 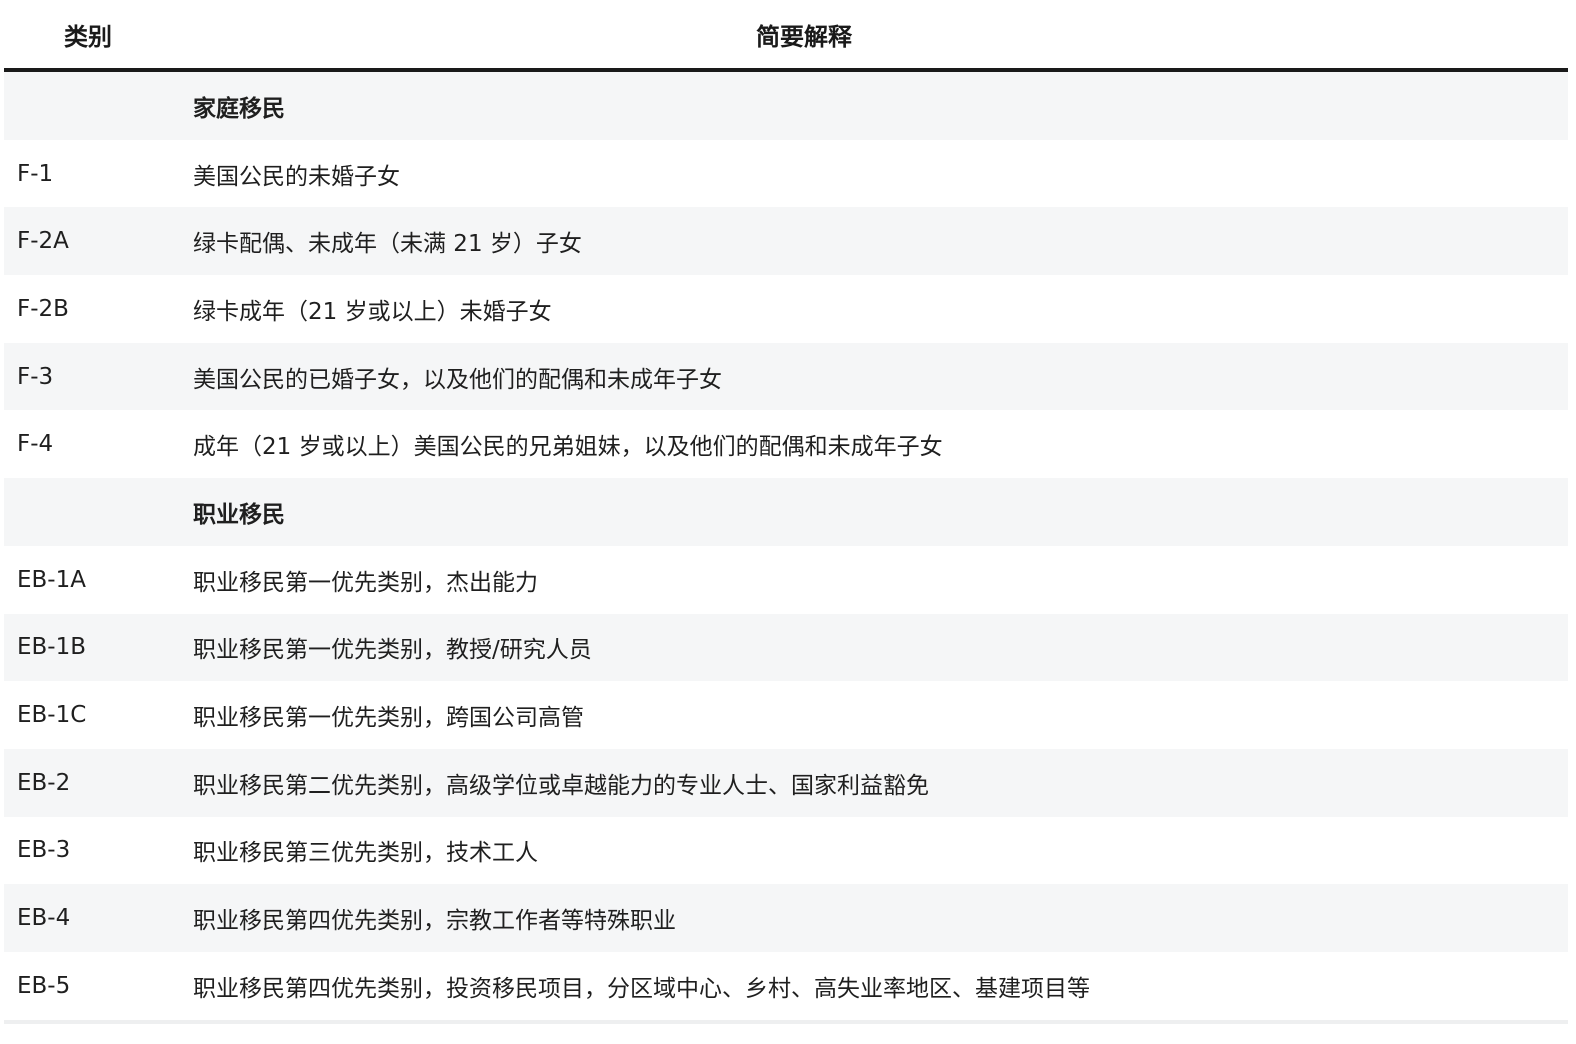 I want to click on row-code: F-3, so click(x=92, y=376).